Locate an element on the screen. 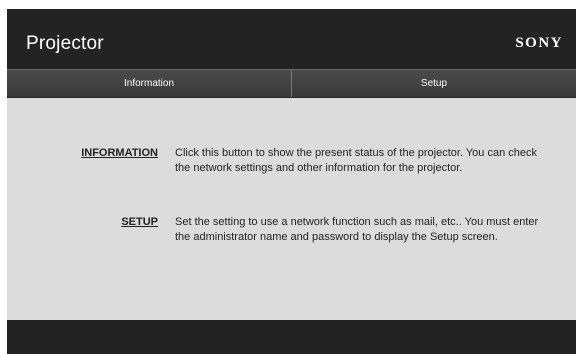 This screenshot has height=354, width=584. tab-information: Information is located at coordinates (149, 83).